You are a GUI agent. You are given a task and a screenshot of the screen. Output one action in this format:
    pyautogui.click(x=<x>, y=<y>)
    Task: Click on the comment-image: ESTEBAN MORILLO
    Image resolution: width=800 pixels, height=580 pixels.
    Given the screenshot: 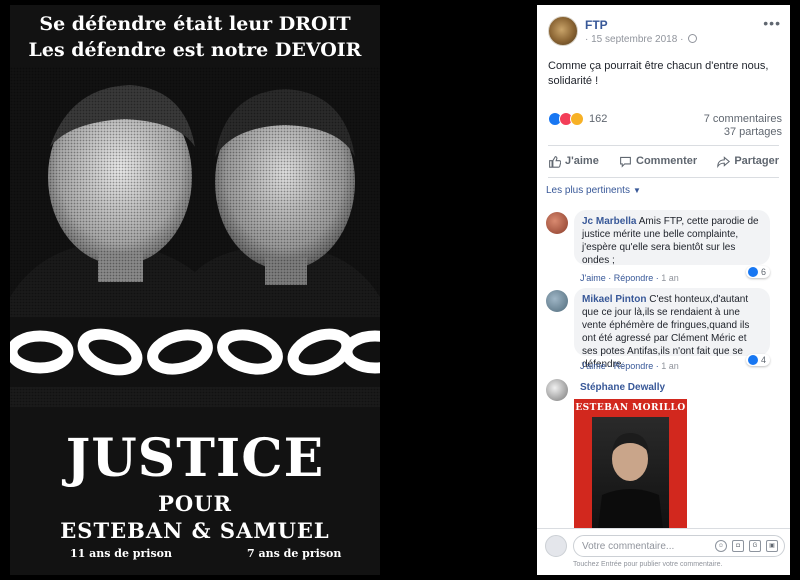 What is the action you would take?
    pyautogui.click(x=630, y=464)
    